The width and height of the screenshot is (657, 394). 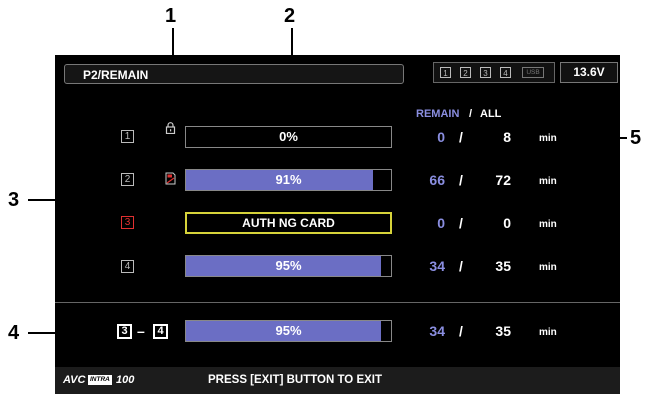 I want to click on remain-column-header: REMAIN, so click(x=438, y=114).